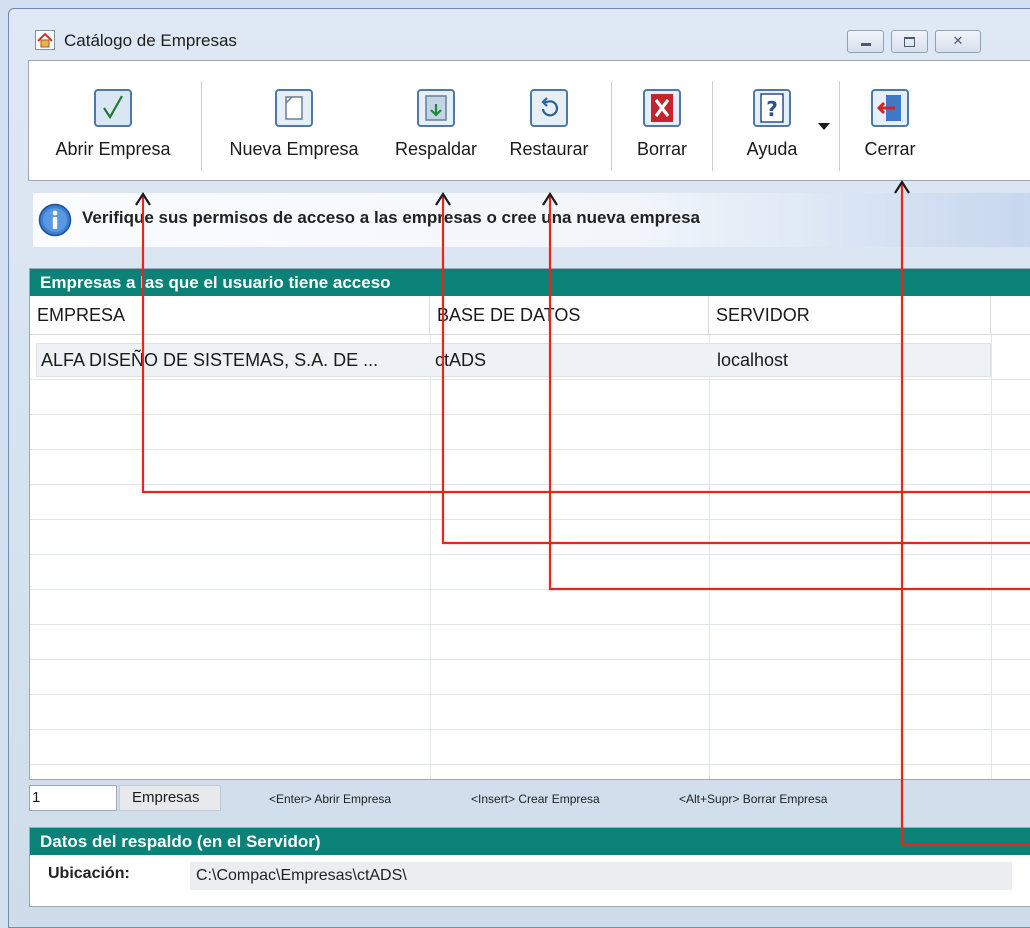 The width and height of the screenshot is (1030, 928). Describe the element at coordinates (45, 40) in the screenshot. I see `home-app-icon` at that location.